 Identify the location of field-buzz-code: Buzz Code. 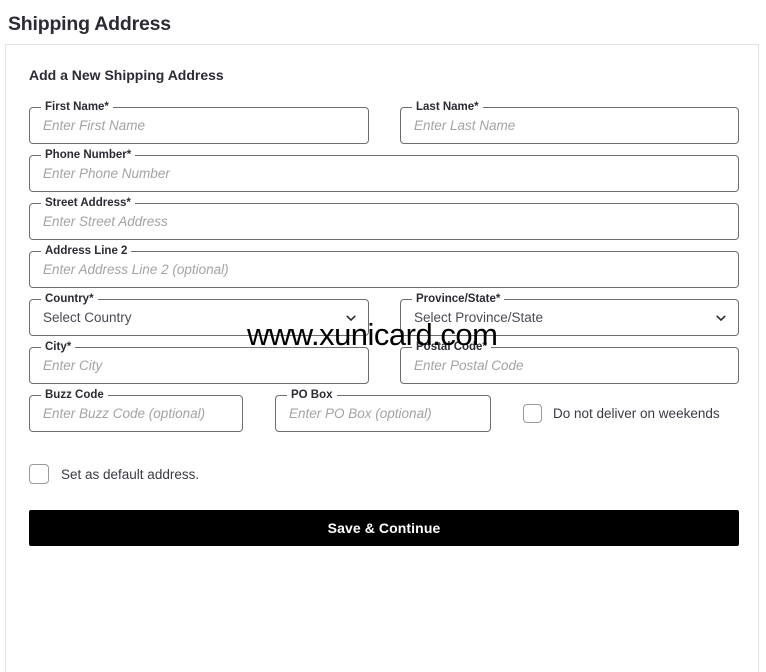
(136, 410).